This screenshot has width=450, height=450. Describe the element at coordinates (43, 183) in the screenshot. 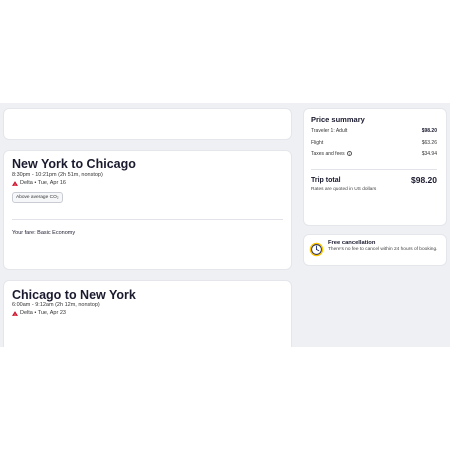

I see `airline-date-text: Delta • Tue, Apr 16` at that location.